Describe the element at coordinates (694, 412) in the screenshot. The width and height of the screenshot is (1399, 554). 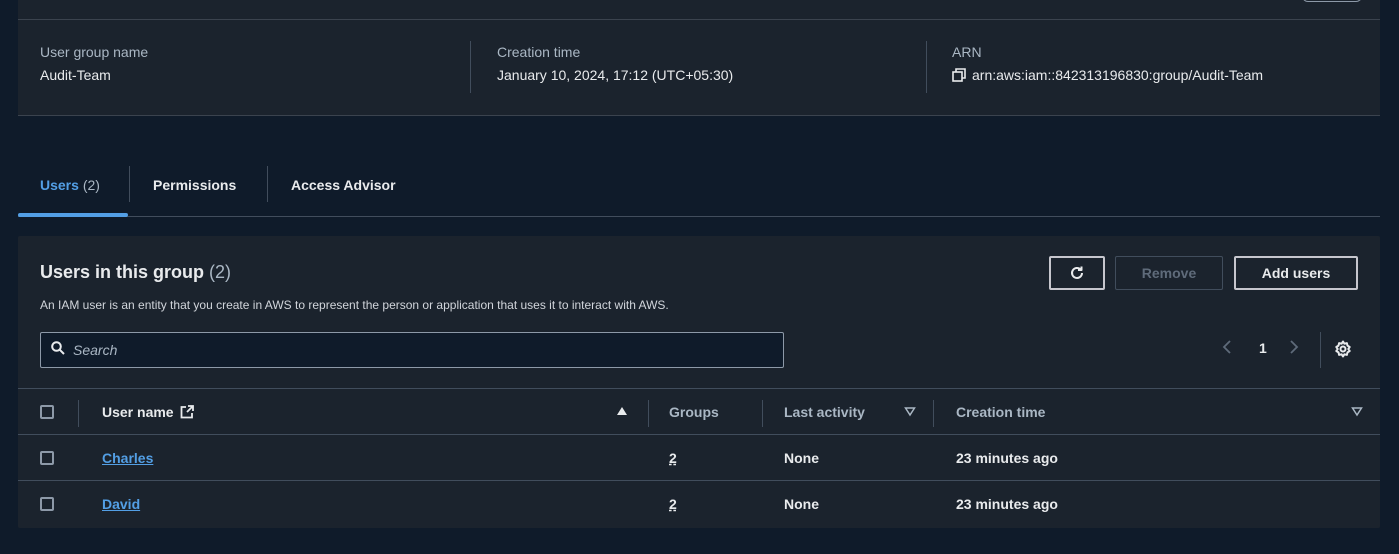
I see `column-header-groups: Groups` at that location.